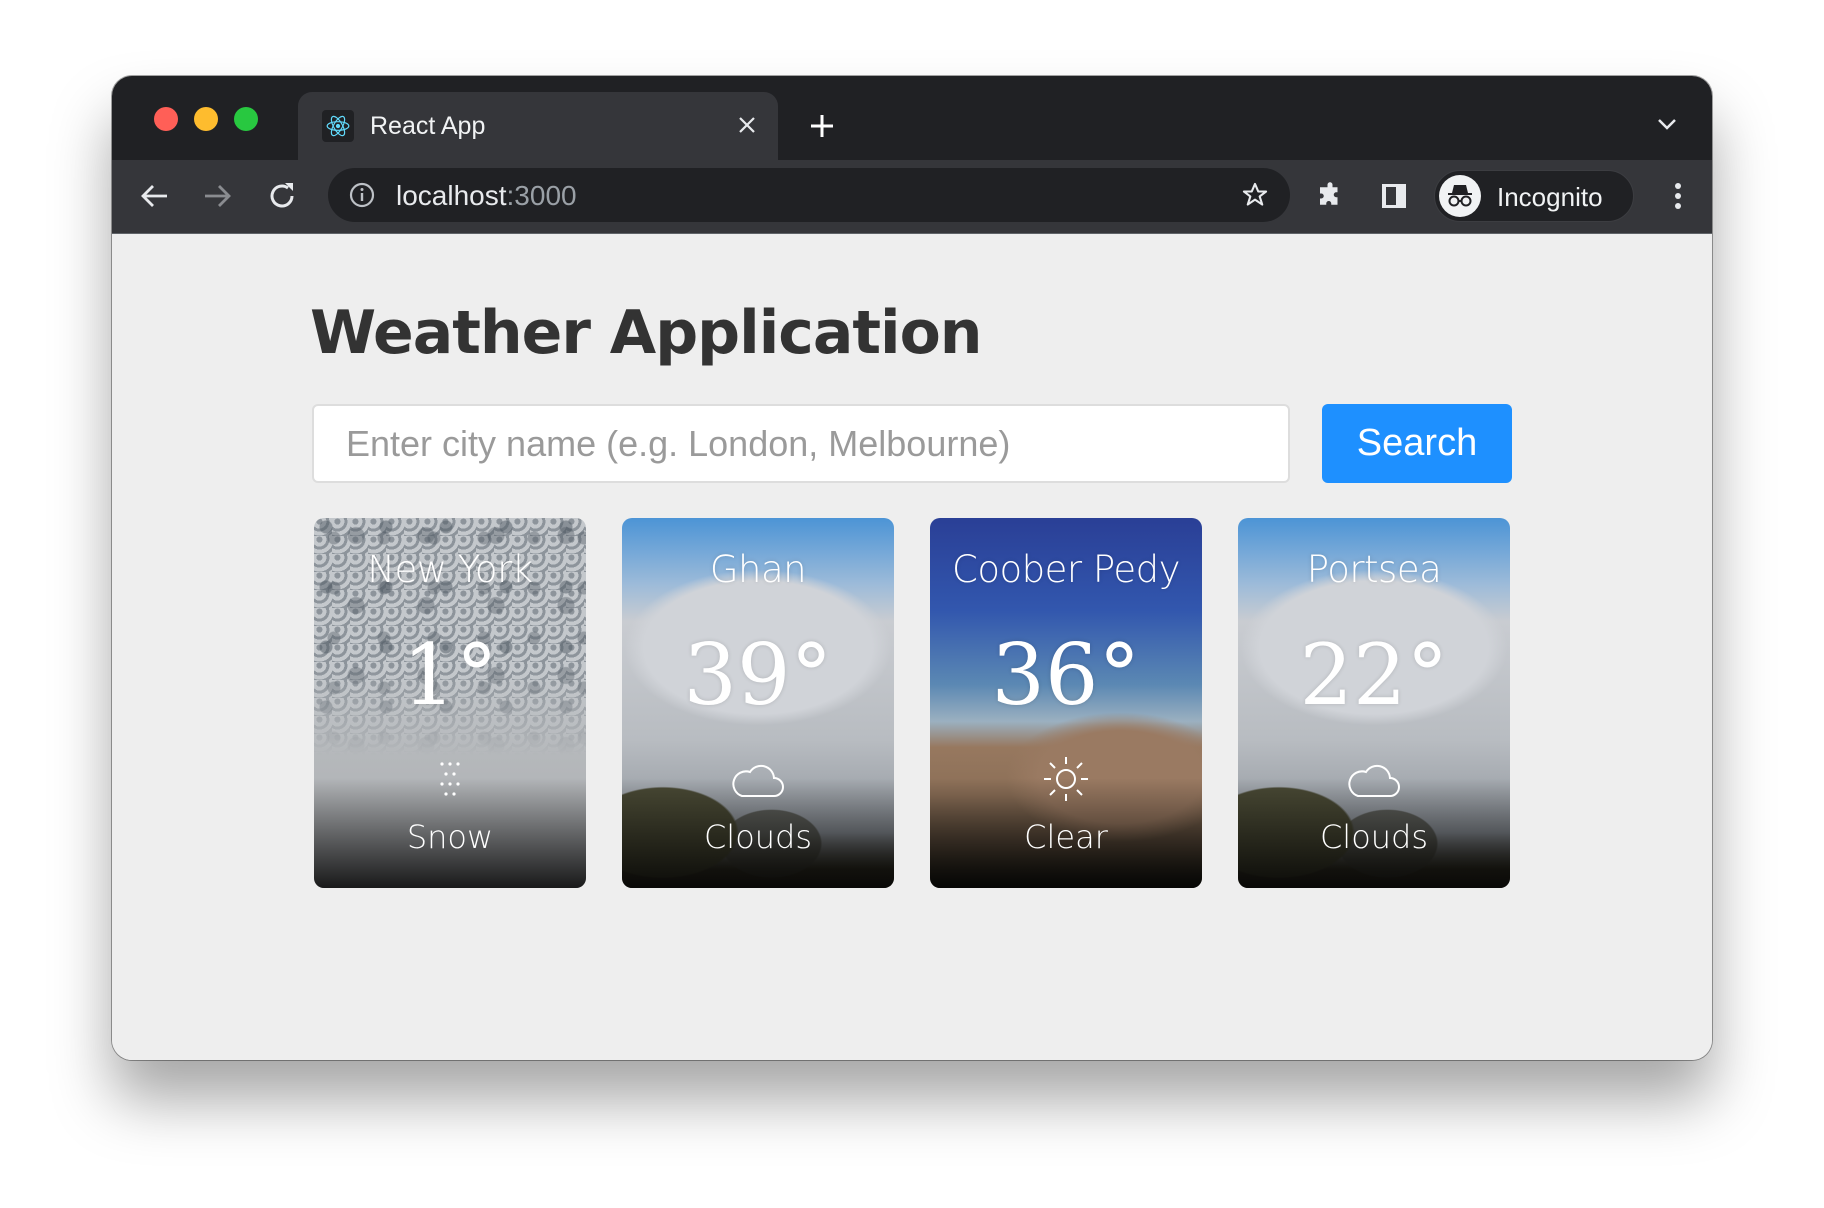 This screenshot has height=1208, width=1824. I want to click on weather-card: Coober Pedy 36° Clear, so click(1066, 703).